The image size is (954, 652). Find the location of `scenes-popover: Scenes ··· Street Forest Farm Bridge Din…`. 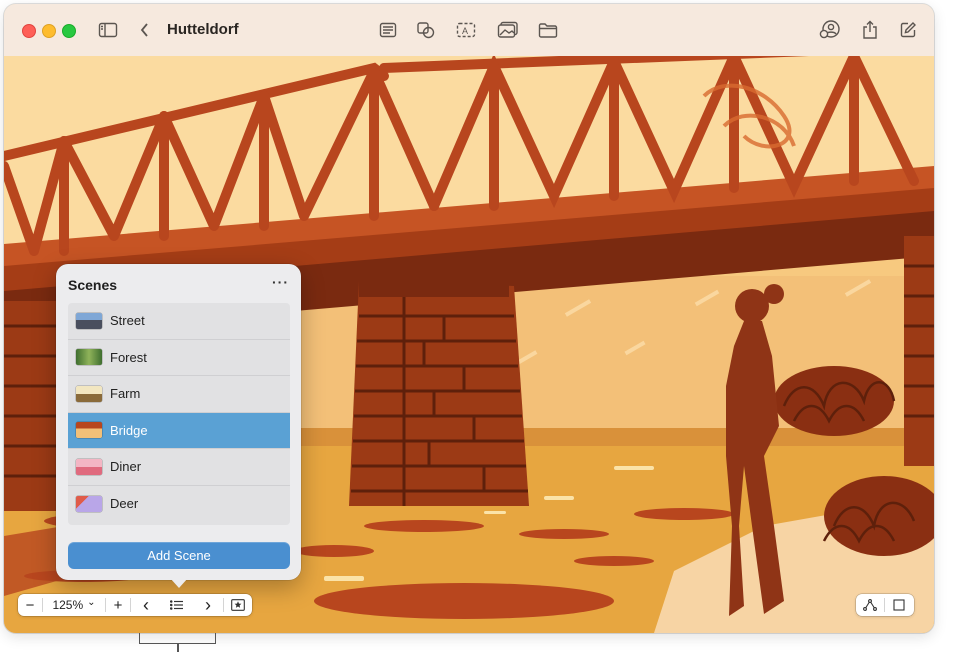

scenes-popover: Scenes ··· Street Forest Farm Bridge Din… is located at coordinates (178, 422).